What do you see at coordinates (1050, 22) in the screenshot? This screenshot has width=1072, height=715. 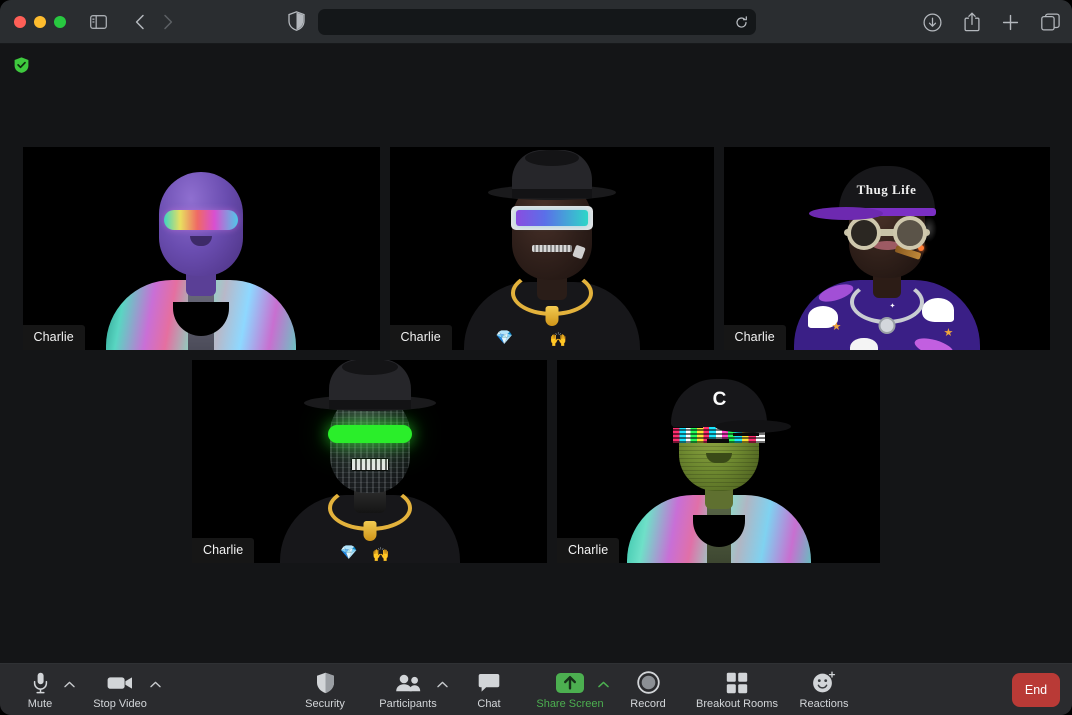 I see `tab-overview-icon` at bounding box center [1050, 22].